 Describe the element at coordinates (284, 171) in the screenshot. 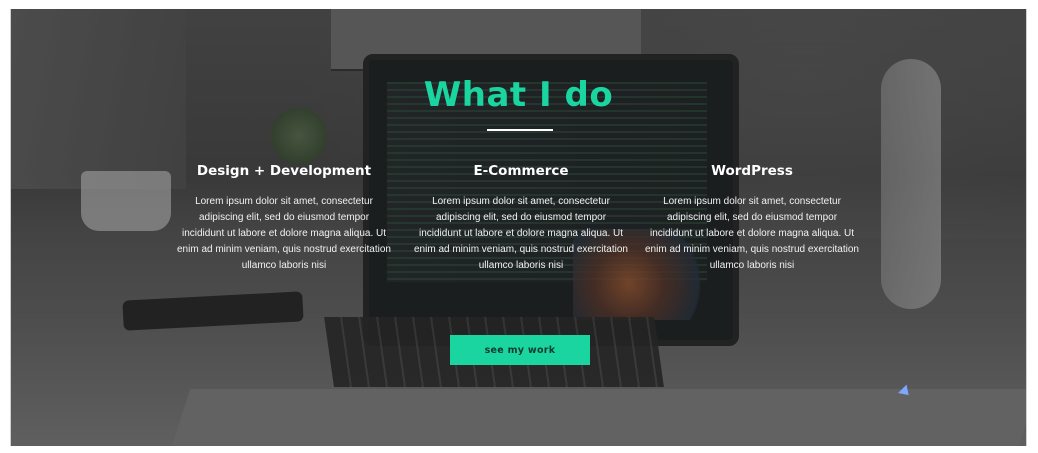

I see `service-heading: Design + Development` at that location.